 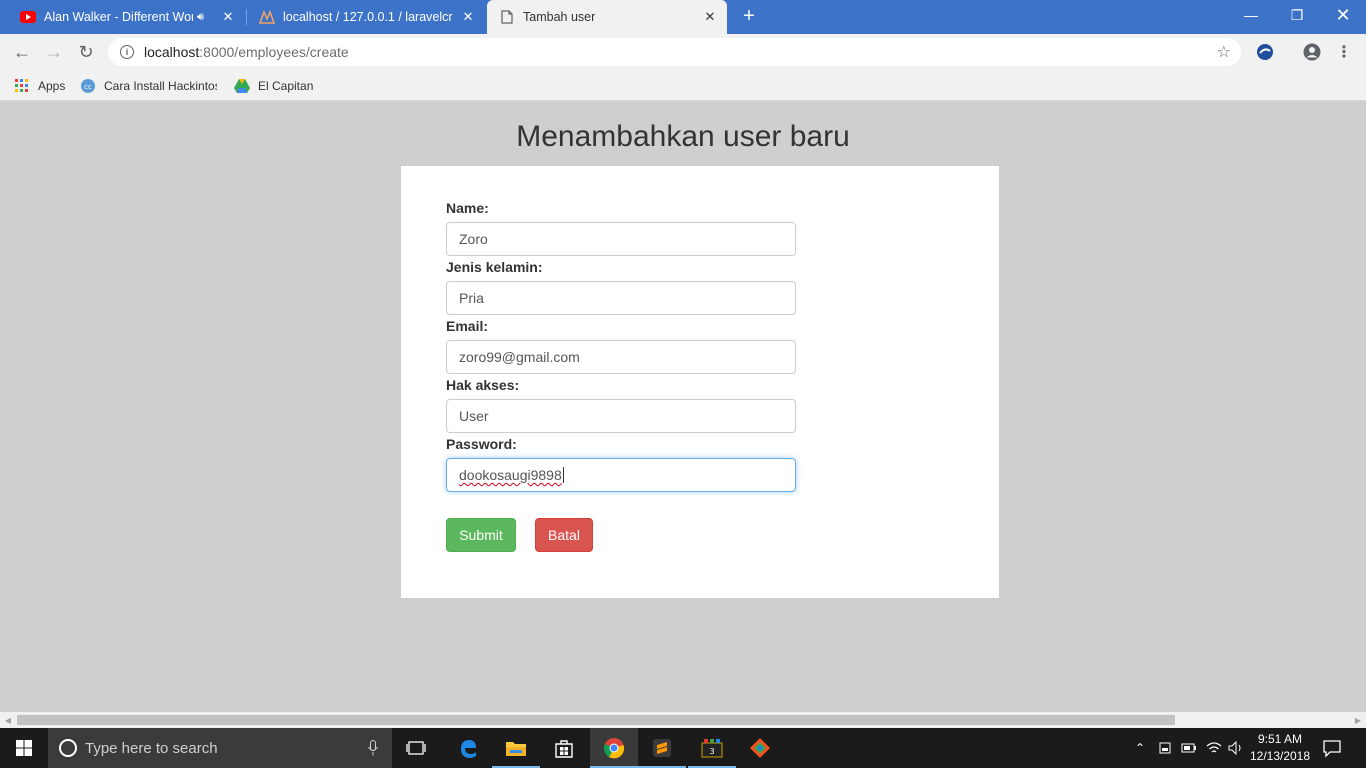 What do you see at coordinates (22, 52) in the screenshot?
I see `back-arrow-icon: ←` at bounding box center [22, 52].